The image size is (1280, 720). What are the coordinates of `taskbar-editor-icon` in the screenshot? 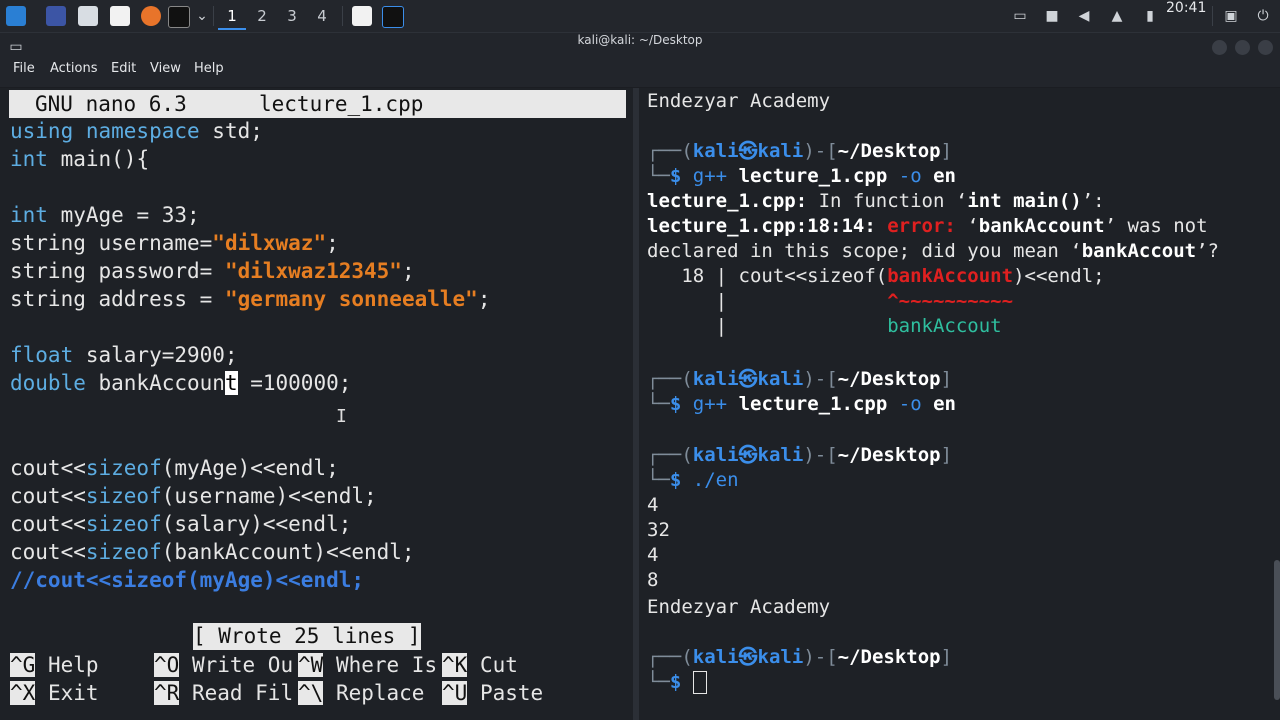 It's located at (362, 16).